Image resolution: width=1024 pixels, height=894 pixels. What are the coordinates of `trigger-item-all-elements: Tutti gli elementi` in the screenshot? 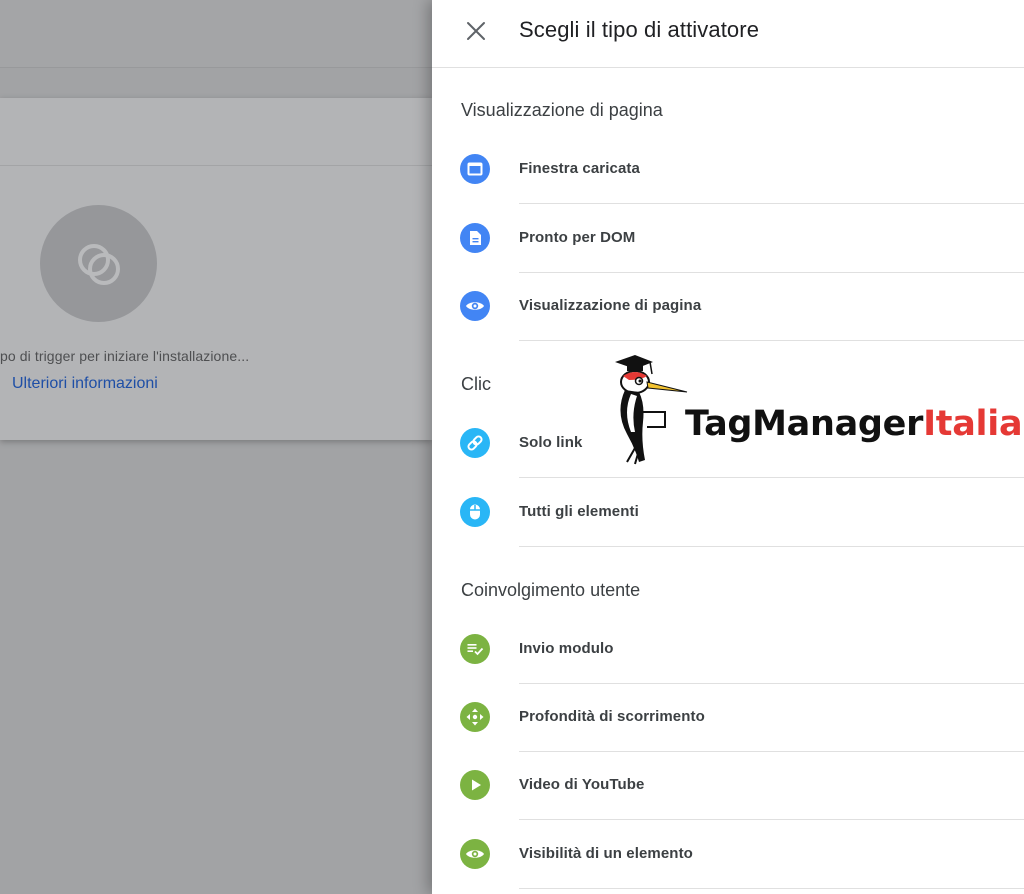 It's located at (728, 513).